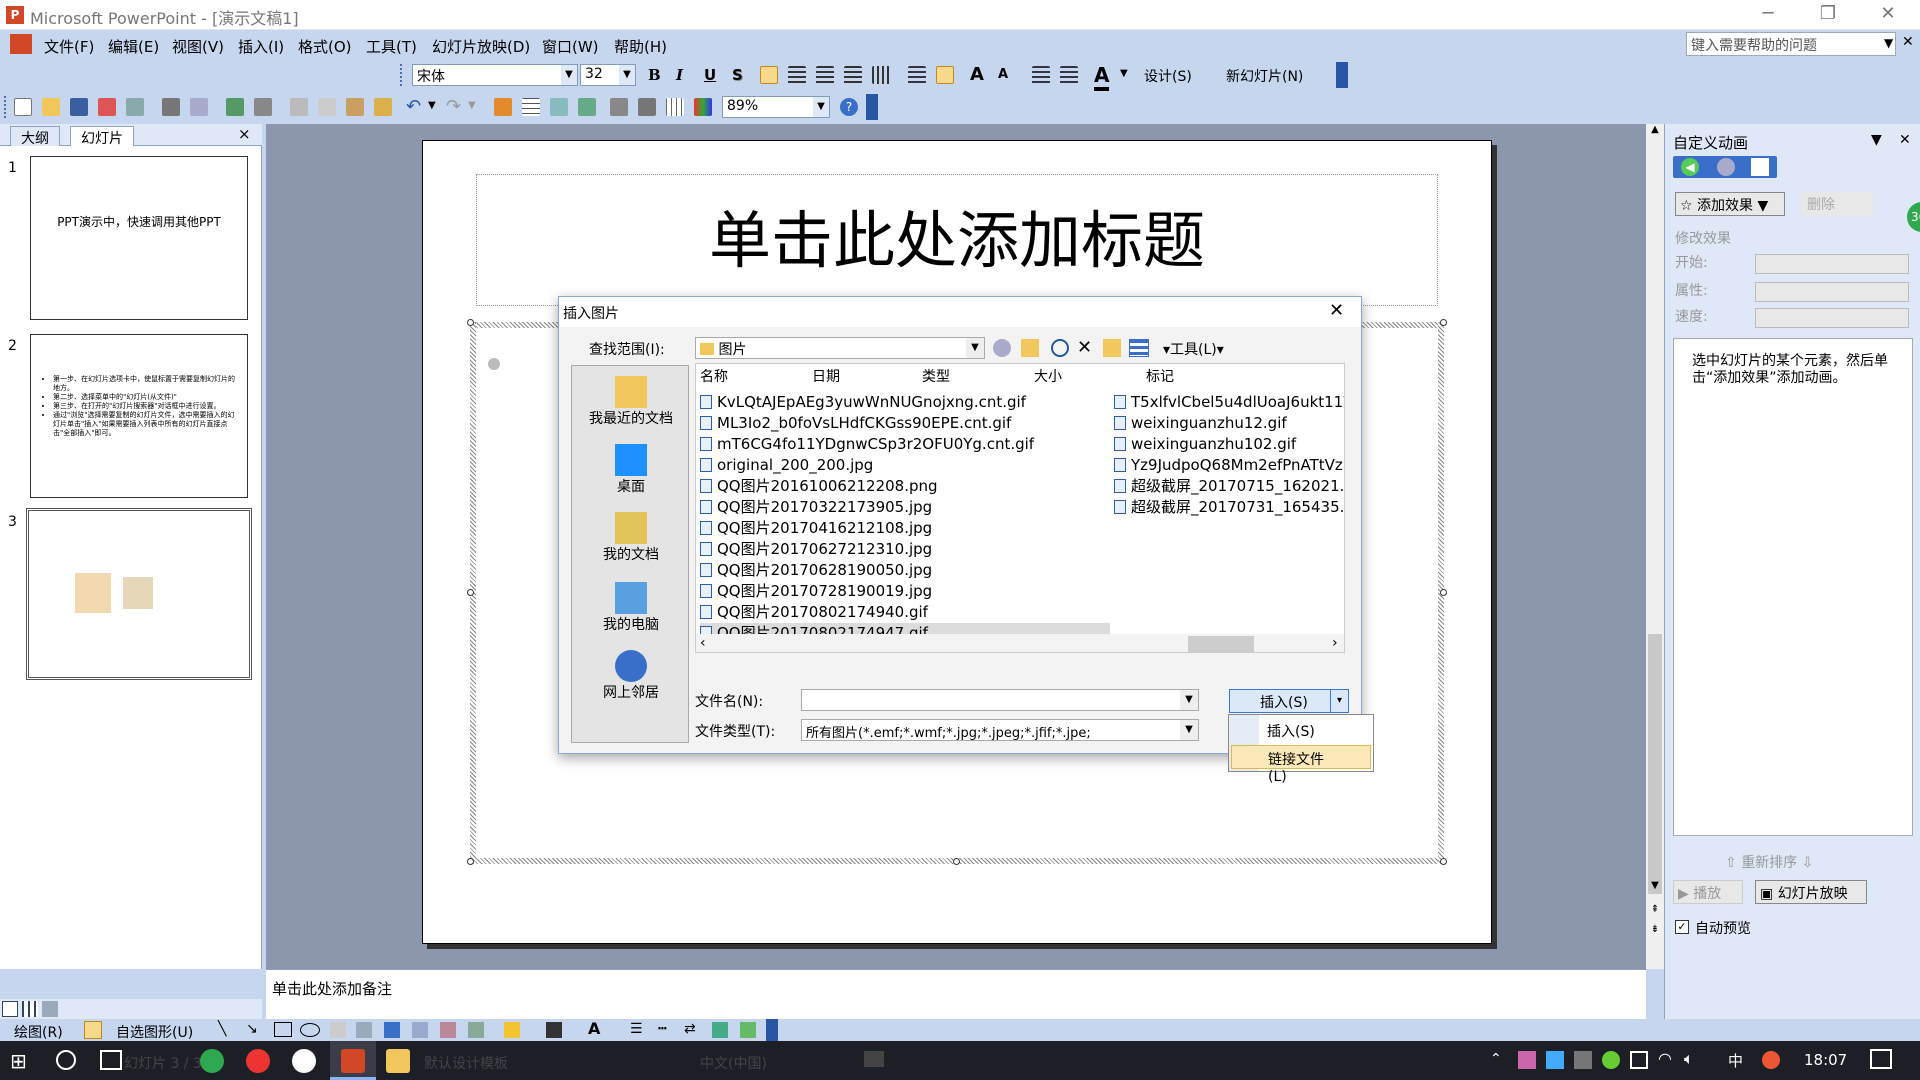 The width and height of the screenshot is (1920, 1080). What do you see at coordinates (1264, 76) in the screenshot?
I see `new-slide-button: 新幻灯片(N)` at bounding box center [1264, 76].